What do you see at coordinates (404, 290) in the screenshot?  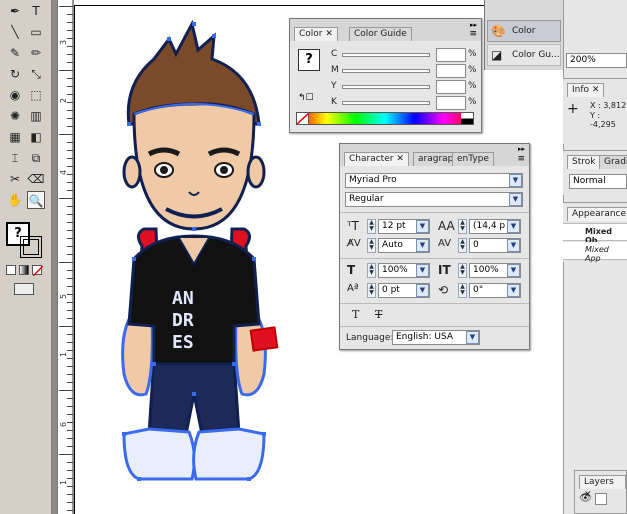 I see `baseline-shift-field: 0 pt ▼` at bounding box center [404, 290].